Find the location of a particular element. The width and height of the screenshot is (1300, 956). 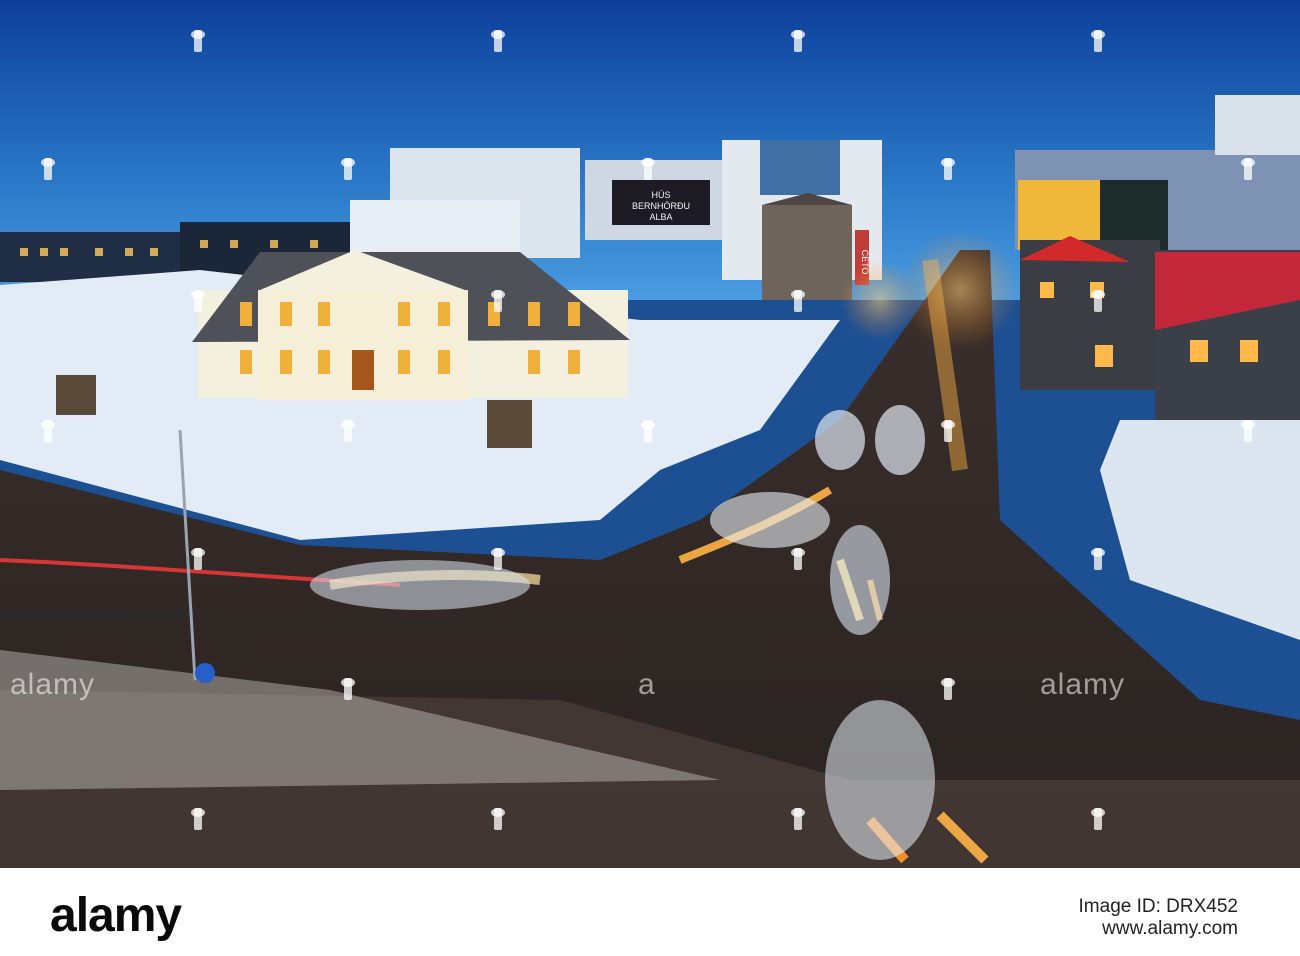

statue-left is located at coordinates (76, 395).